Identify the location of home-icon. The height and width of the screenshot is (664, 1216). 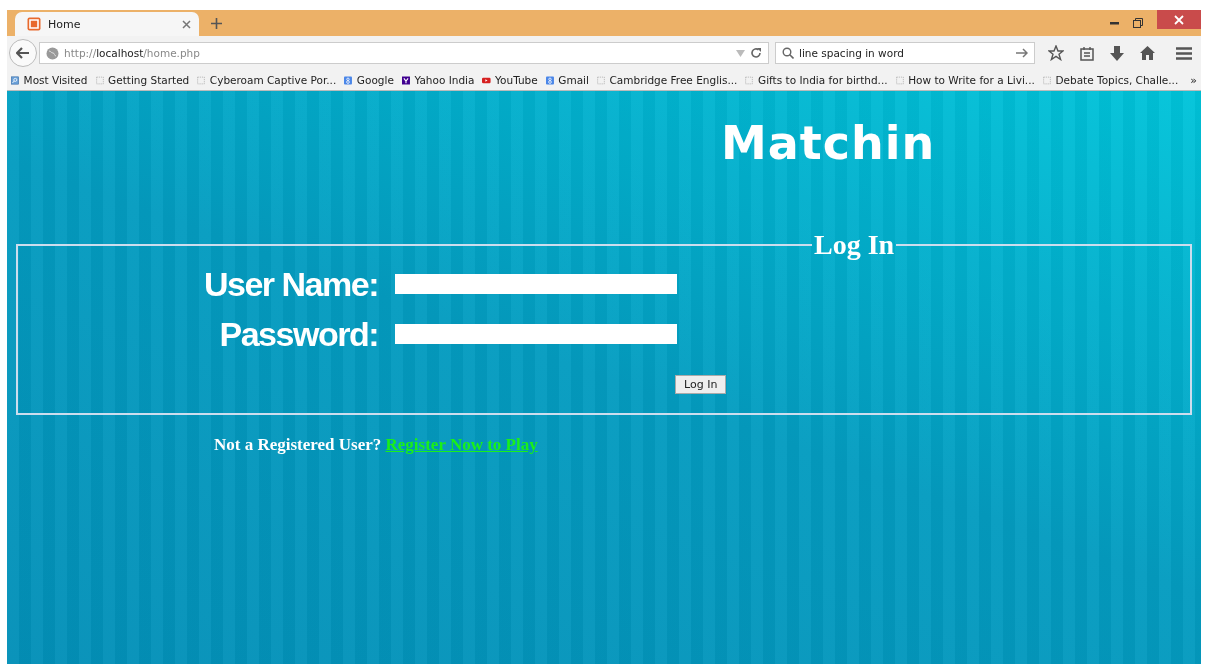
(1147, 53).